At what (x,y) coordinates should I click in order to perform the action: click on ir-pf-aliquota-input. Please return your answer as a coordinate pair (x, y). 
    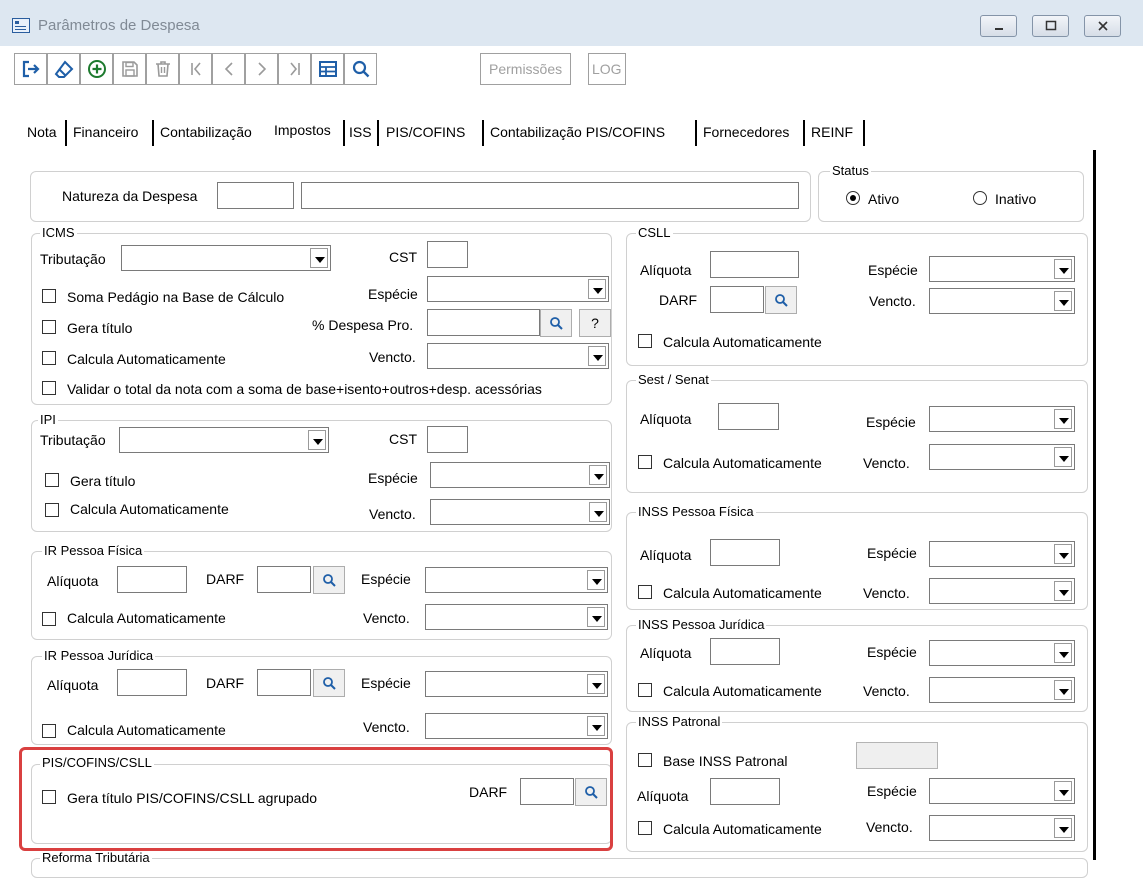
    Looking at the image, I should click on (152, 579).